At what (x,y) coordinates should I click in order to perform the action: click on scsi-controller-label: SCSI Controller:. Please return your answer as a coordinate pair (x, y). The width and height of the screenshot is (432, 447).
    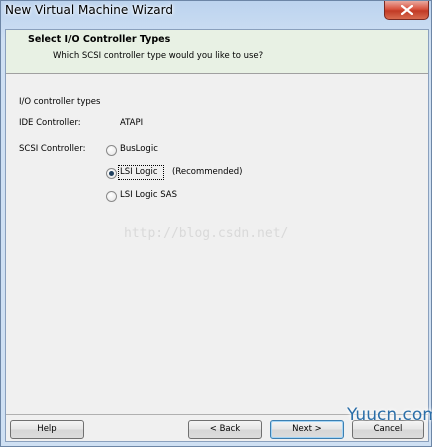
    Looking at the image, I should click on (52, 149).